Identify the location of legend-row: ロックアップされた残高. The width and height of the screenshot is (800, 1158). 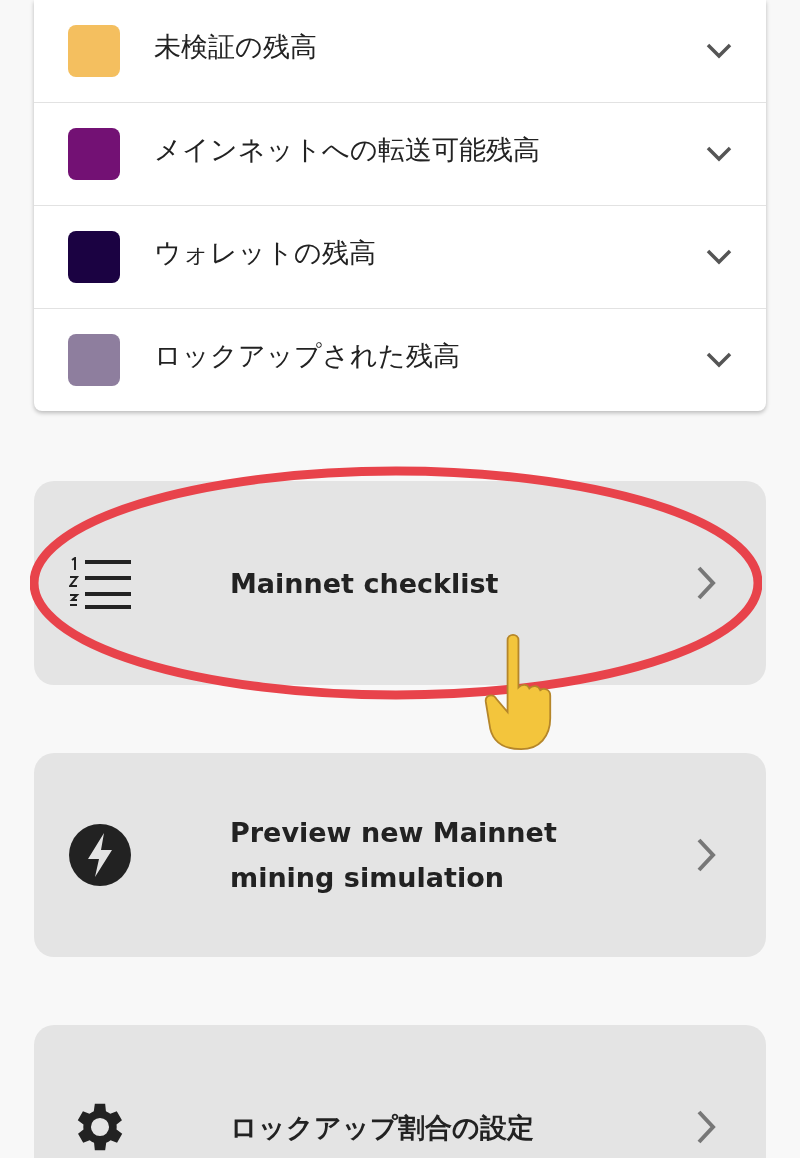
(400, 359).